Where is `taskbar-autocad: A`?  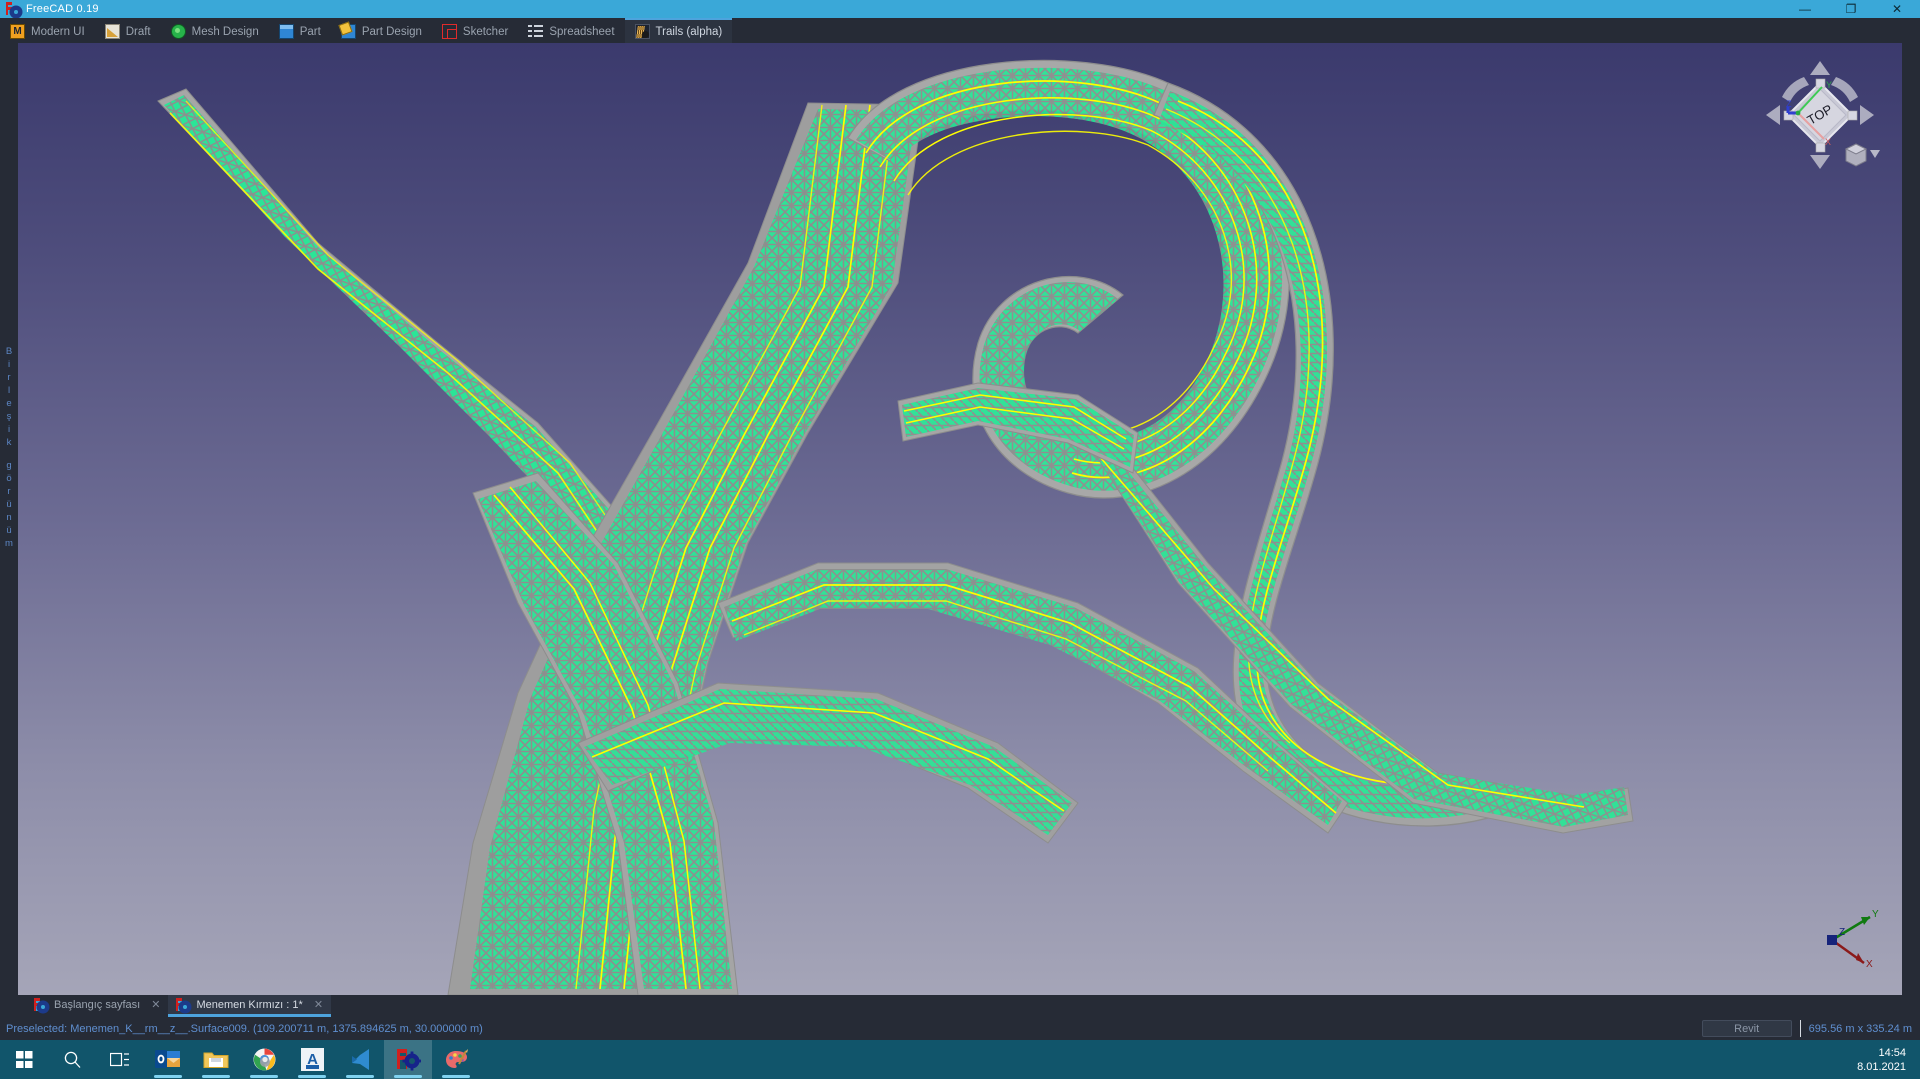
taskbar-autocad: A is located at coordinates (312, 1059).